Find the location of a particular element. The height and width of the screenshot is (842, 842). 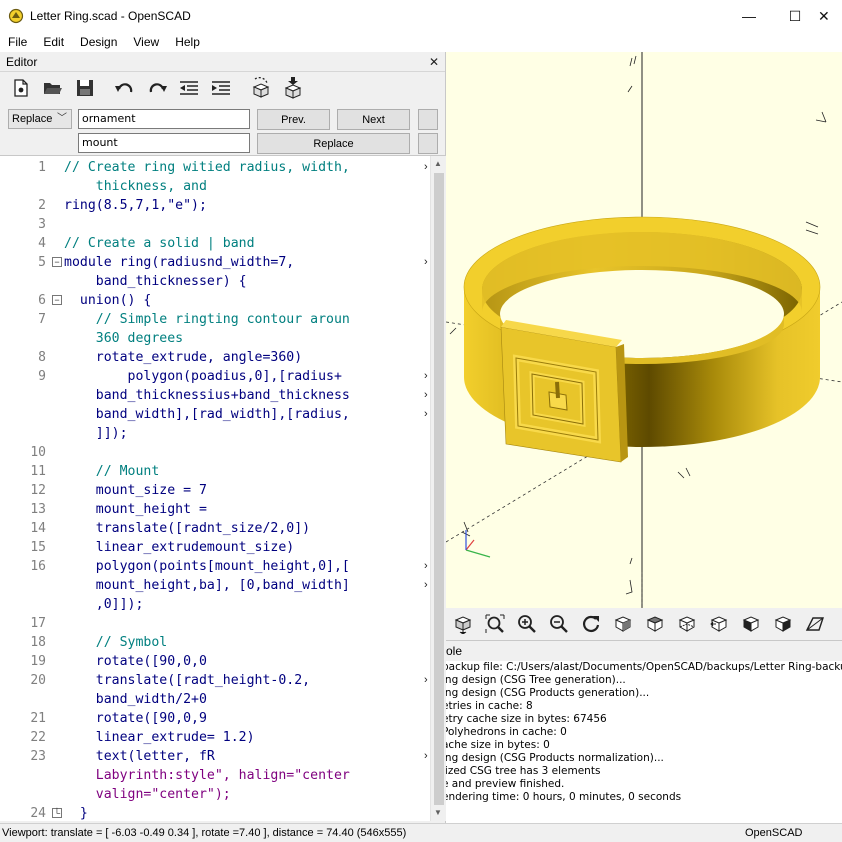

maximize-button: ☐ is located at coordinates (795, 16).